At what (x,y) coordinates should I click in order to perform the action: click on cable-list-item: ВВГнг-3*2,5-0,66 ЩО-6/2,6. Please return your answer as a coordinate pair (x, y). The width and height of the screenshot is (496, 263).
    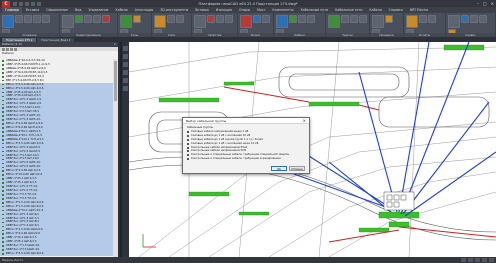
    Looking at the image, I should click on (57, 253).